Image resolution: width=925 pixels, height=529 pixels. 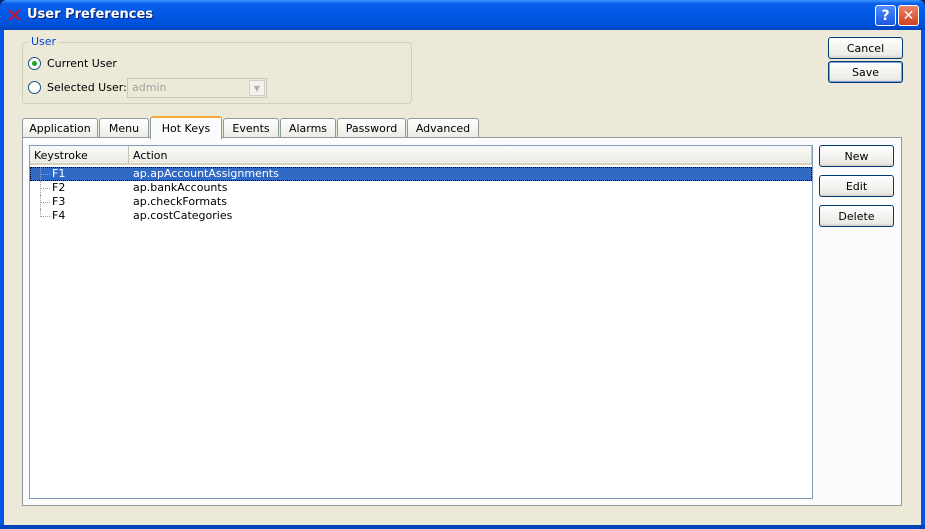 I want to click on window-title: User Preferences, so click(x=90, y=14).